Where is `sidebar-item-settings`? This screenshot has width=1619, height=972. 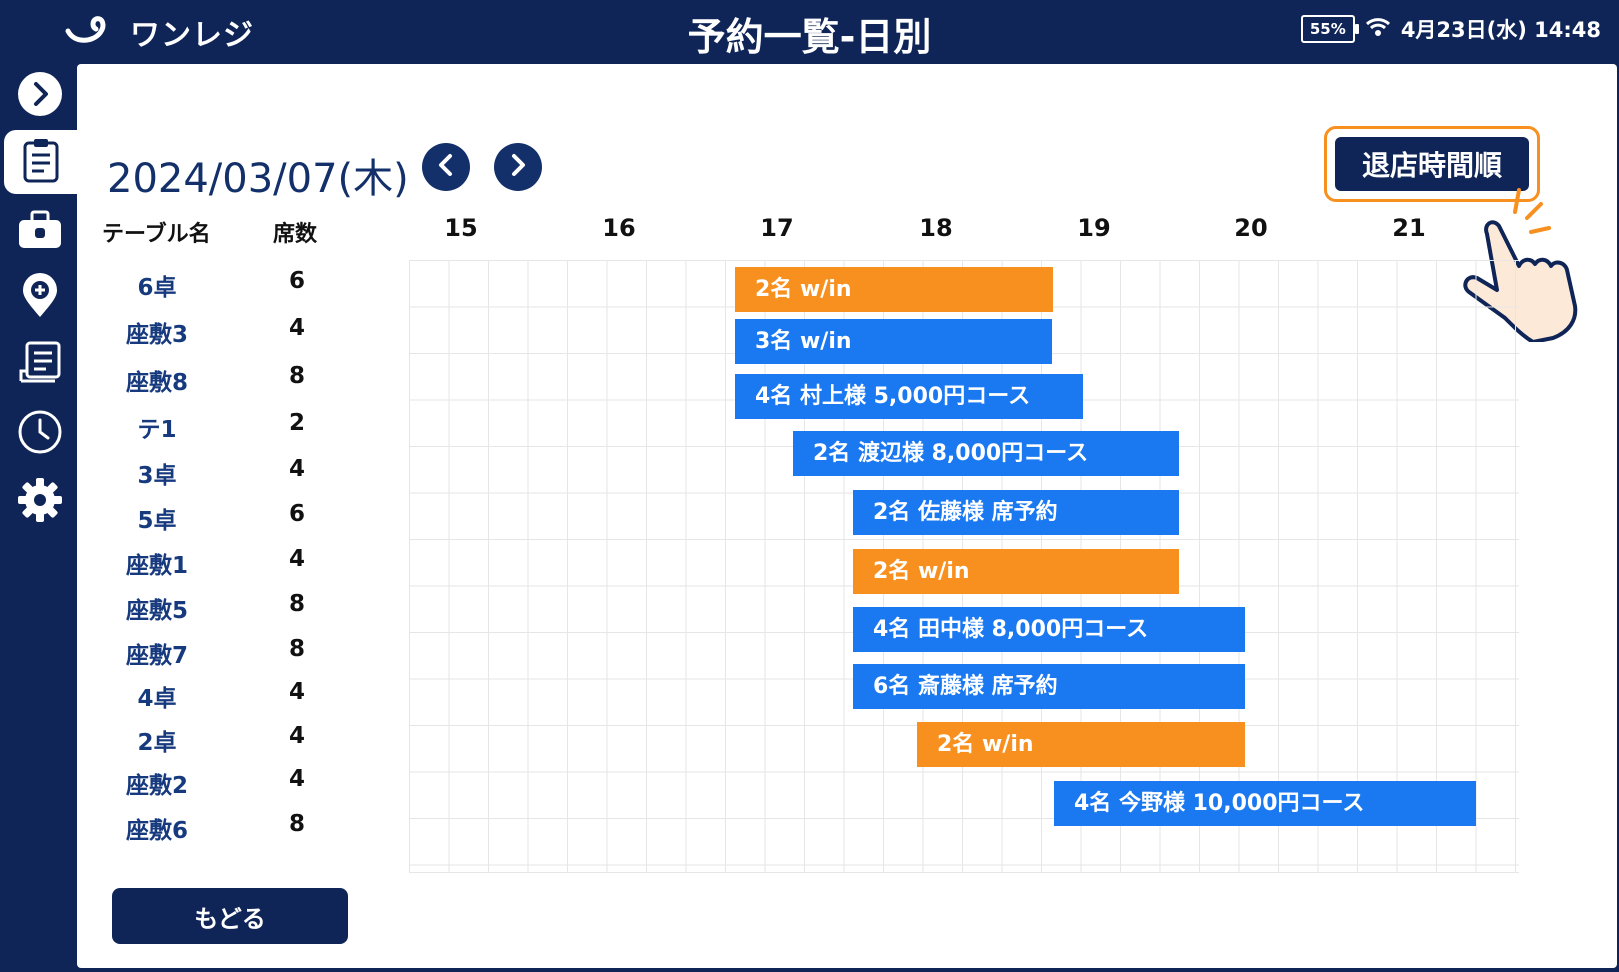
sidebar-item-settings is located at coordinates (40, 502).